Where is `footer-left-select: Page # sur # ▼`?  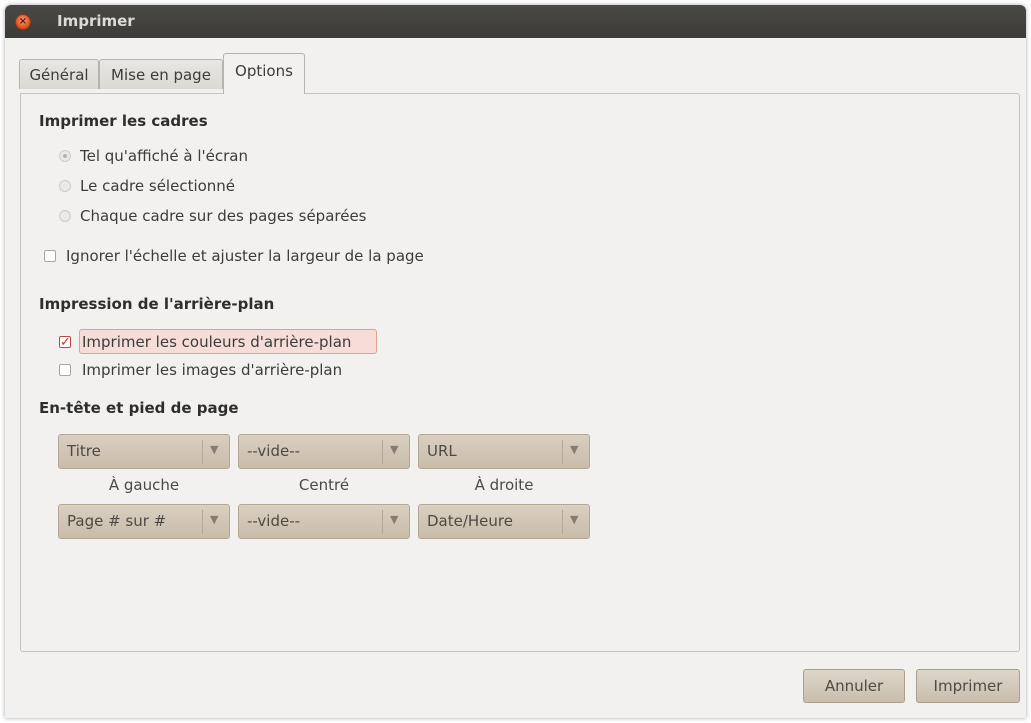 footer-left-select: Page # sur # ▼ is located at coordinates (144, 521).